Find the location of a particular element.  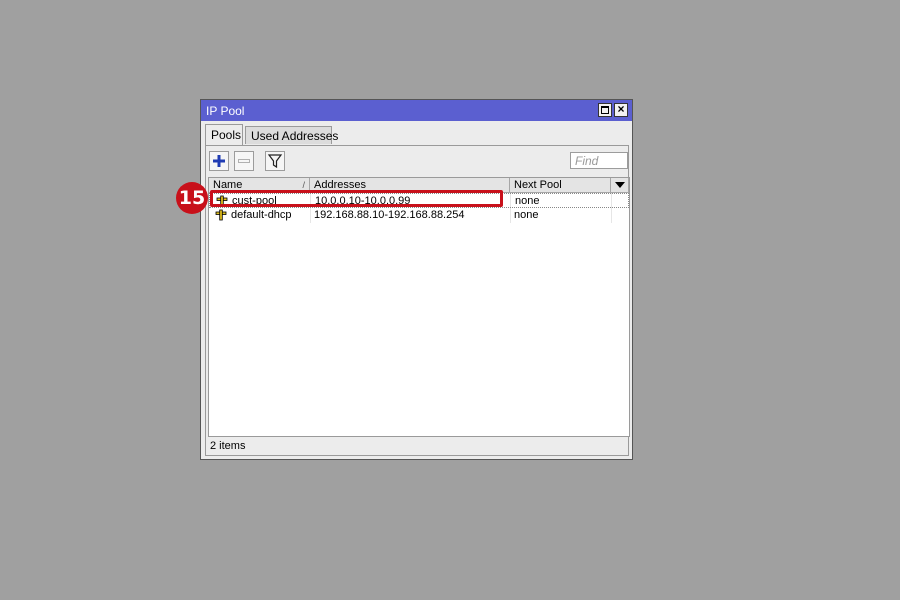

add-button is located at coordinates (219, 161).